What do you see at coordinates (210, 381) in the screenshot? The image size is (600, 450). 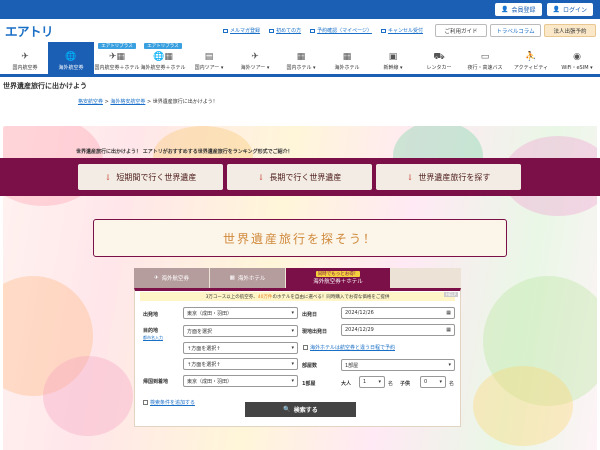 I see `return-value: 東京（成田・羽田）` at bounding box center [210, 381].